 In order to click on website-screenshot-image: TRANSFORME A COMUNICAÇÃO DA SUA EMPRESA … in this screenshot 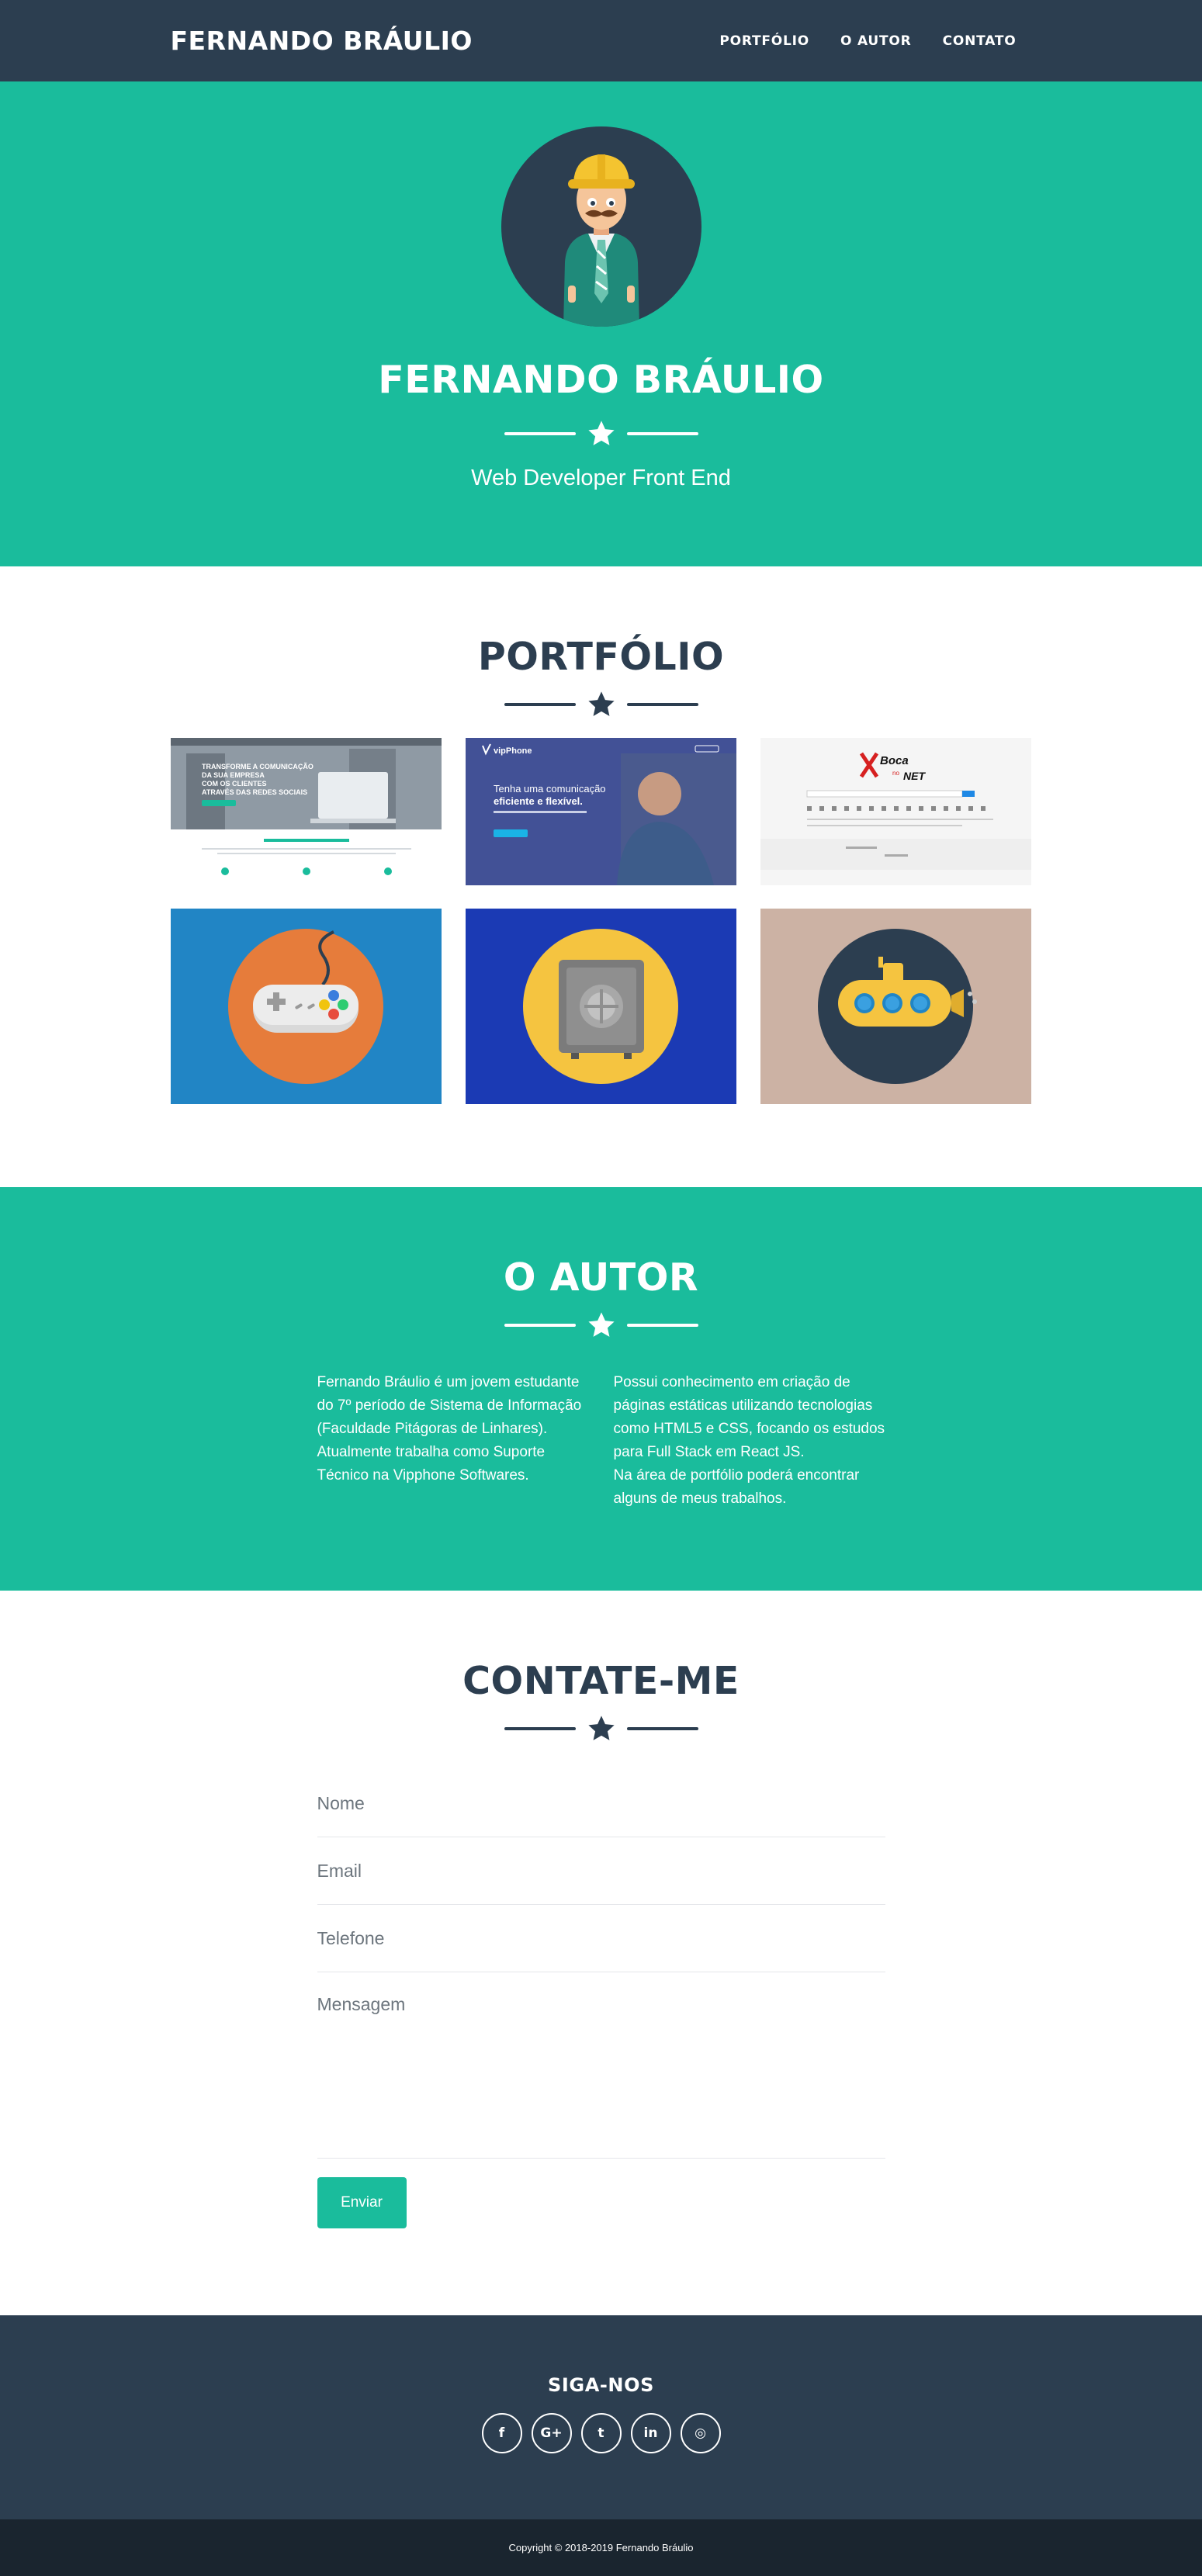, I will do `click(306, 811)`.